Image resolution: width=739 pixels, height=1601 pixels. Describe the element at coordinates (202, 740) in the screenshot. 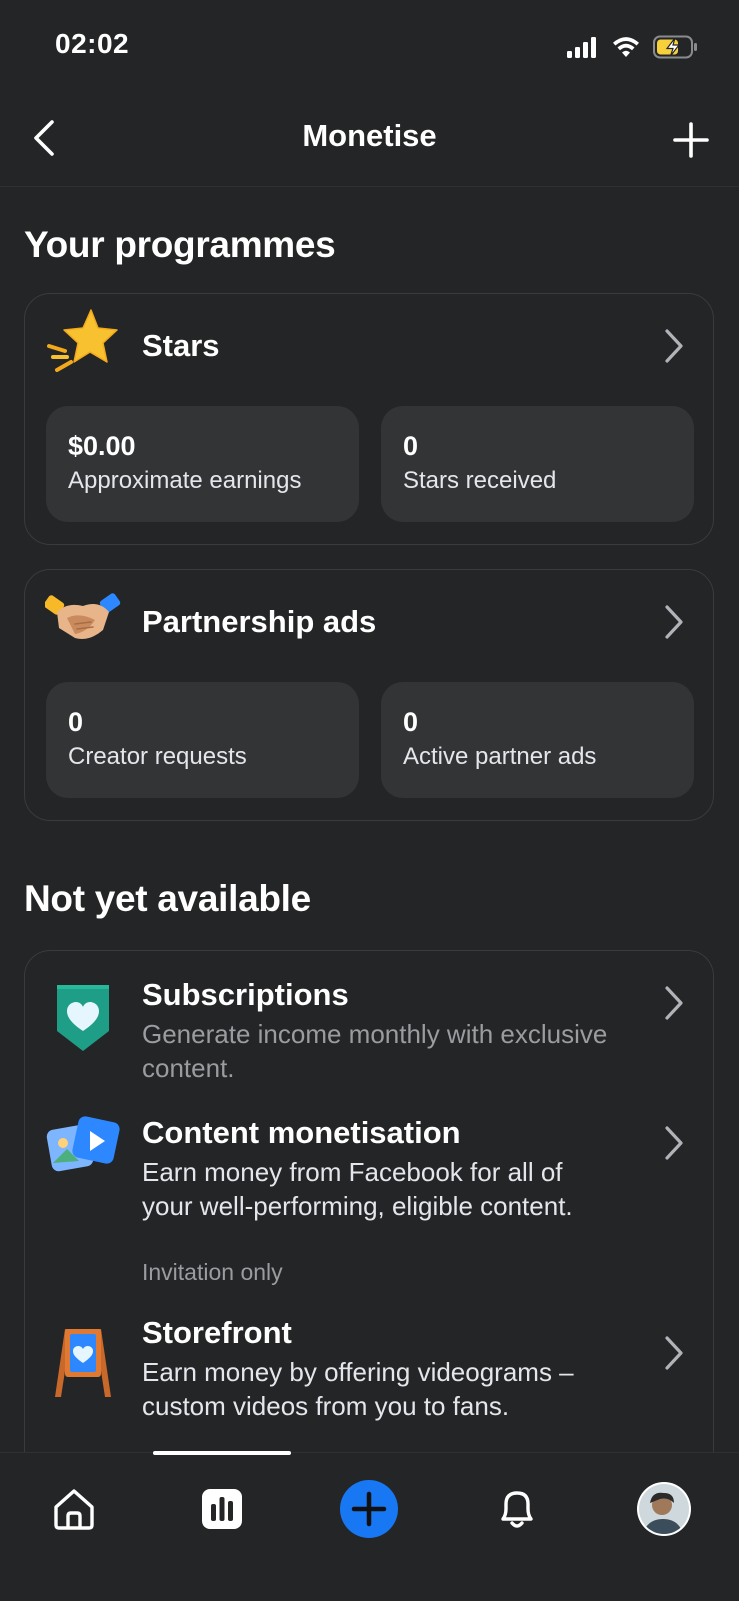

I see `creator-requests-tile: 0 Creator requests` at that location.